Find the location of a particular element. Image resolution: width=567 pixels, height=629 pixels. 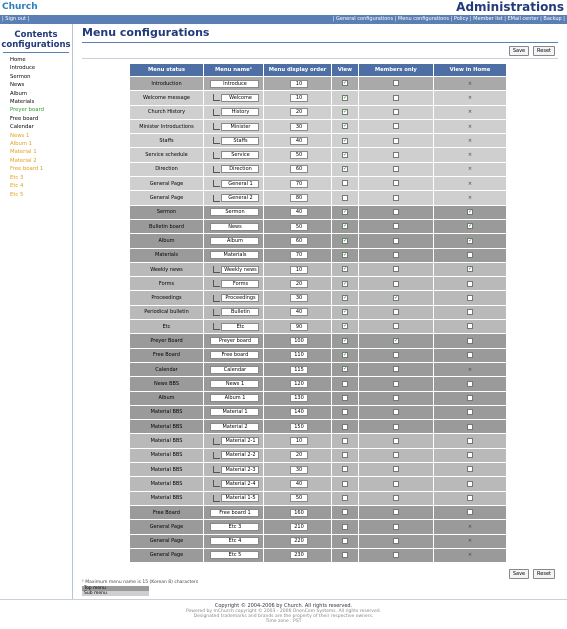

nav-member-list: | Member list is located at coordinates (486, 19).